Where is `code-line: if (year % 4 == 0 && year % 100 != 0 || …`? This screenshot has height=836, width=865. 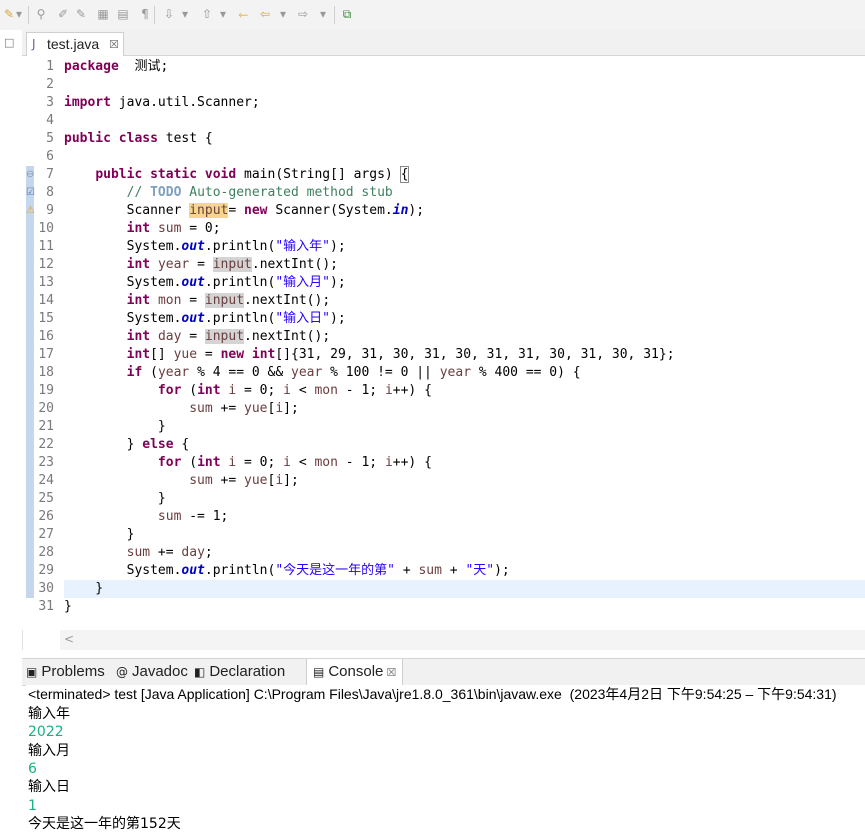
code-line: if (year % 4 == 0 && year % 100 != 0 || … is located at coordinates (464, 373).